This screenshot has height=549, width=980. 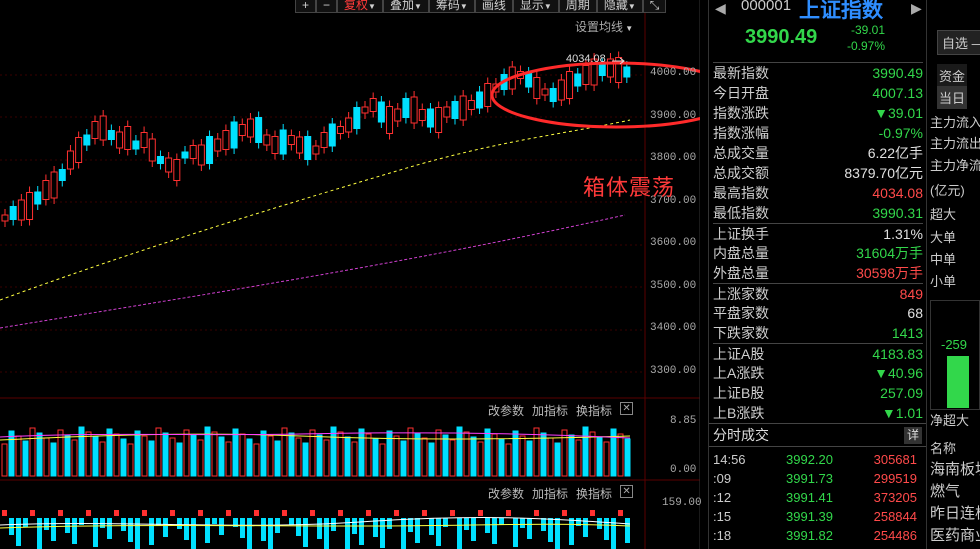 I want to click on overlay-button: 叠加▼, so click(x=405, y=6).